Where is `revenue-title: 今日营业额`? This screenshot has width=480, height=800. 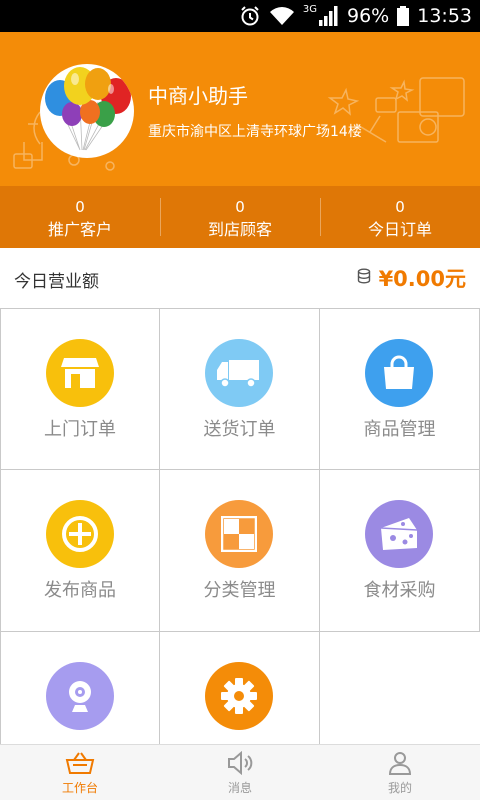 revenue-title: 今日营业额 is located at coordinates (56, 282).